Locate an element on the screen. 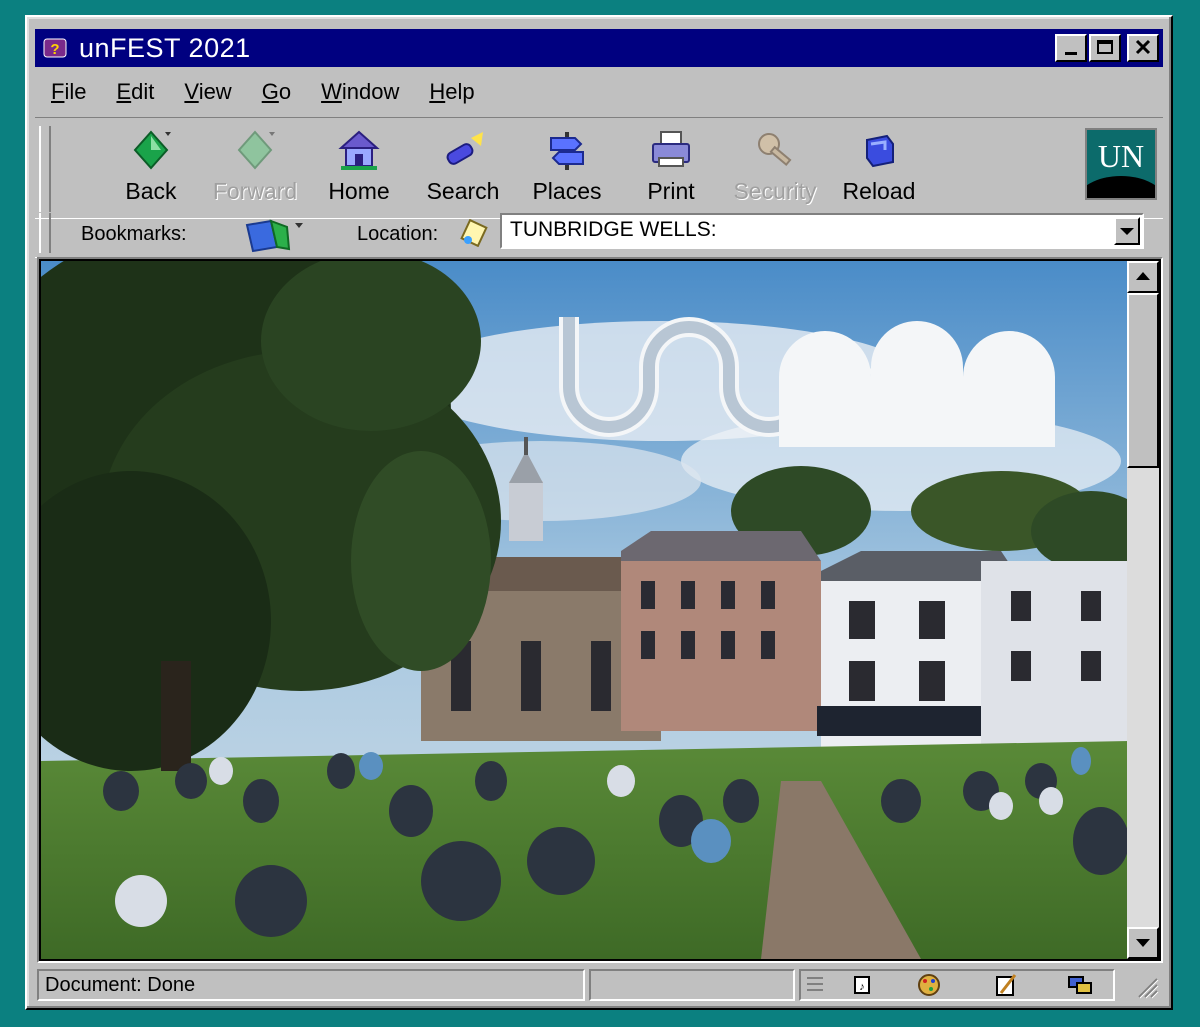  un-logo: UN is located at coordinates (1121, 164).